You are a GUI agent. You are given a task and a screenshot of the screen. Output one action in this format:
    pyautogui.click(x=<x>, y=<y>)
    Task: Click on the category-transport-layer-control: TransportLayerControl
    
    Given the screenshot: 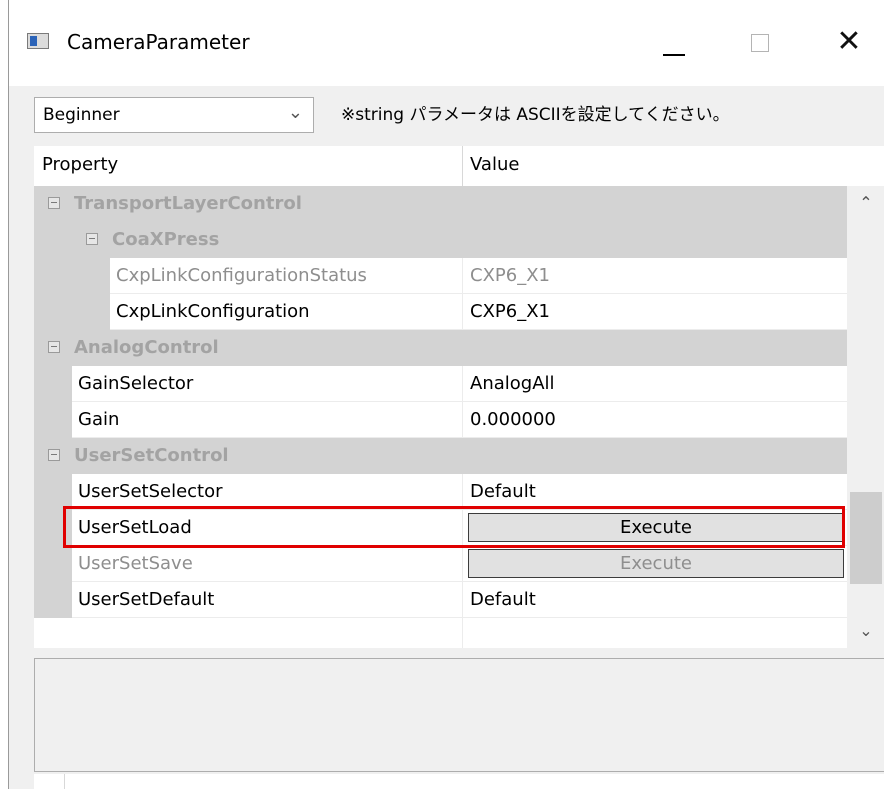 What is the action you would take?
    pyautogui.click(x=440, y=204)
    